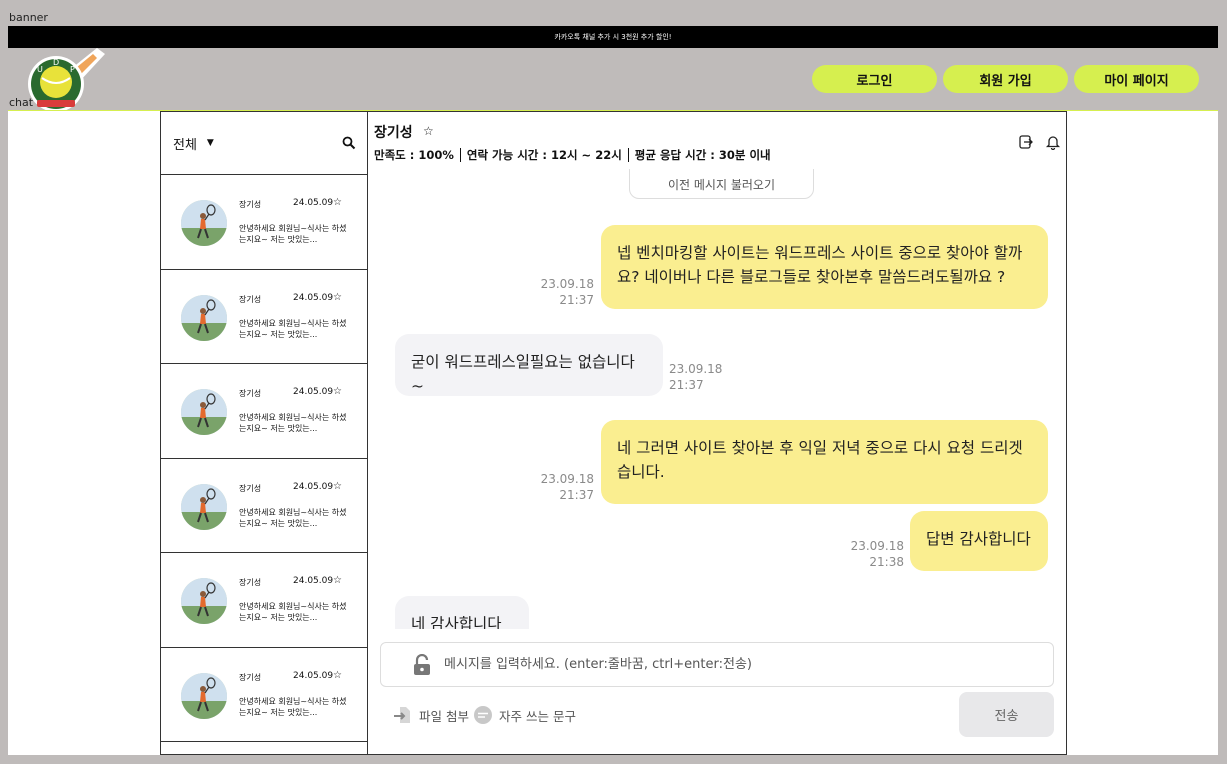 The width and height of the screenshot is (1227, 764). What do you see at coordinates (67, 79) in the screenshot?
I see `logo: U D P` at bounding box center [67, 79].